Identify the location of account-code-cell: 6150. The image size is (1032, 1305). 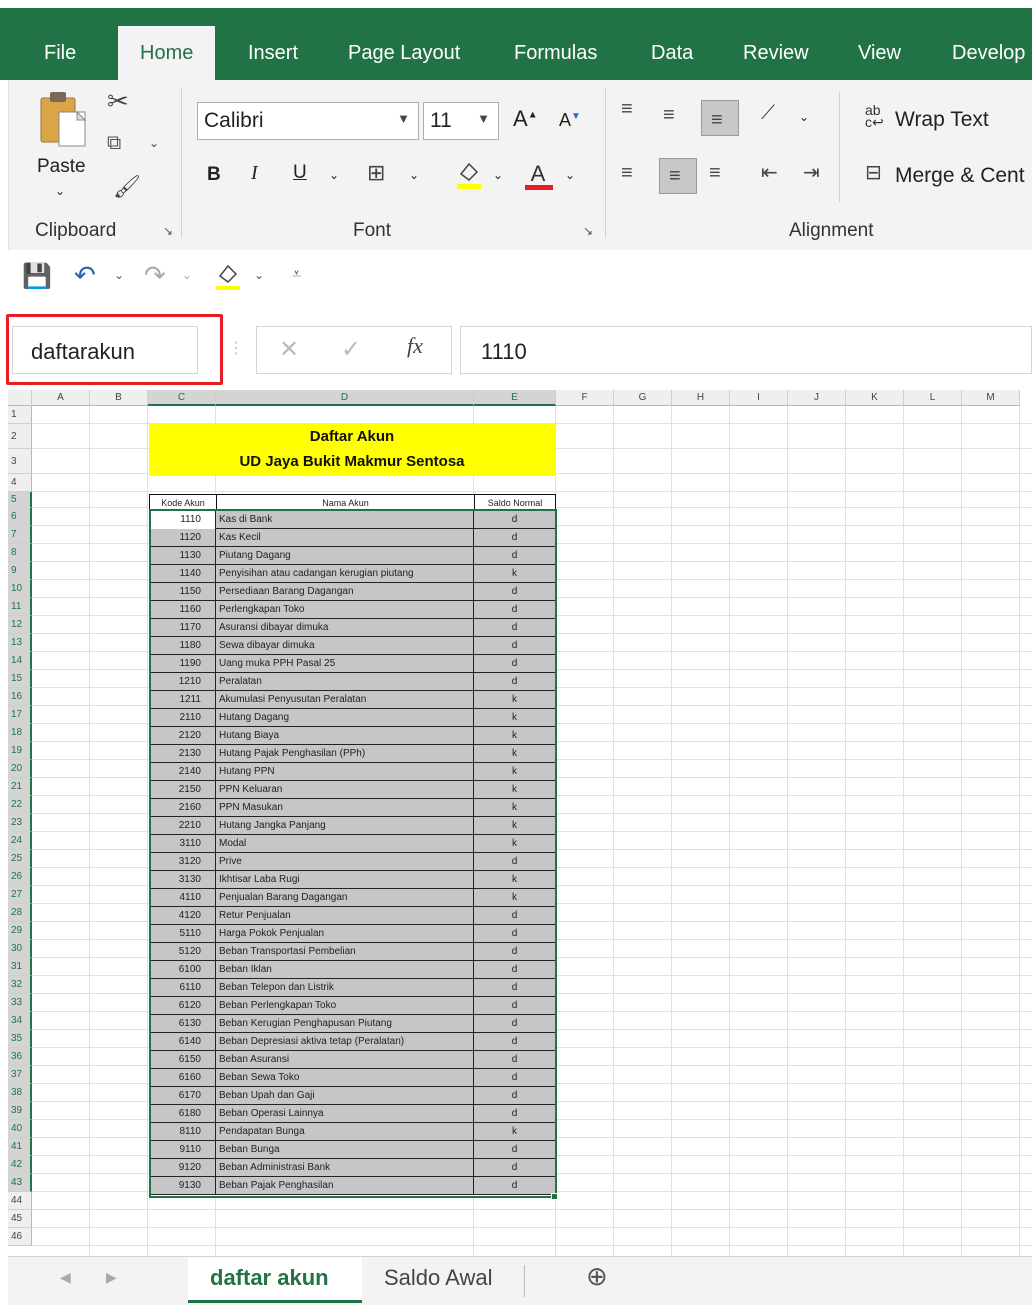
(182, 1060).